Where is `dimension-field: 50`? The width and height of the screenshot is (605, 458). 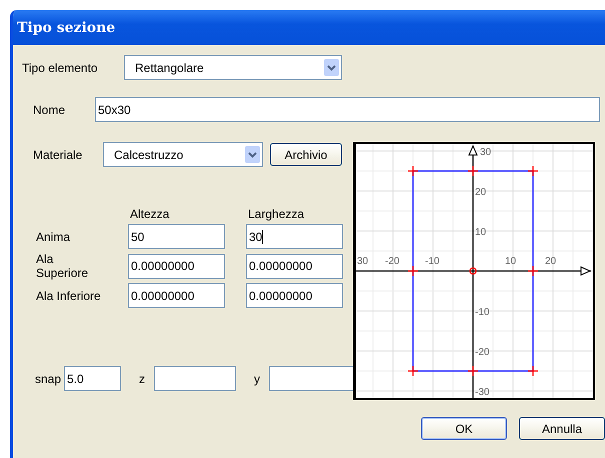 dimension-field: 50 is located at coordinates (176, 236).